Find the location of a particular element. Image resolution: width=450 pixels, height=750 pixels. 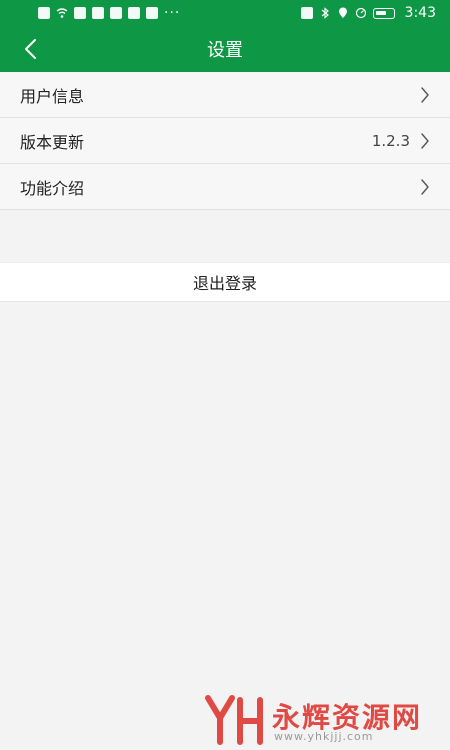

battery-icon is located at coordinates (383, 13).